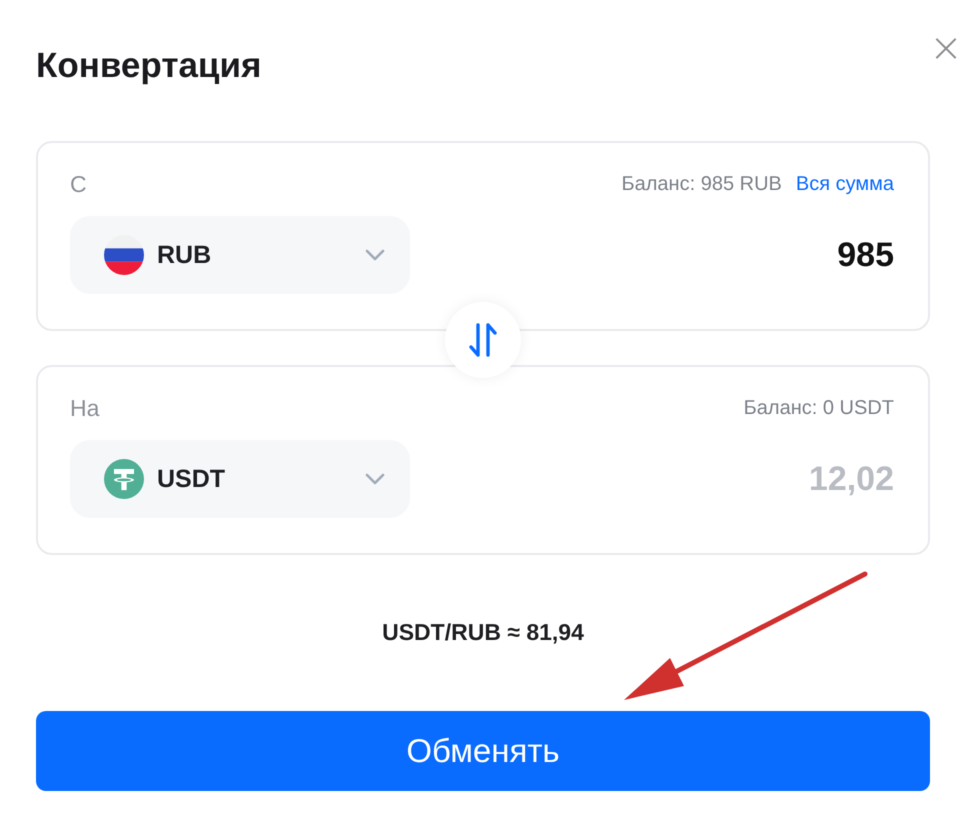  I want to click on russia-flag-icon, so click(124, 255).